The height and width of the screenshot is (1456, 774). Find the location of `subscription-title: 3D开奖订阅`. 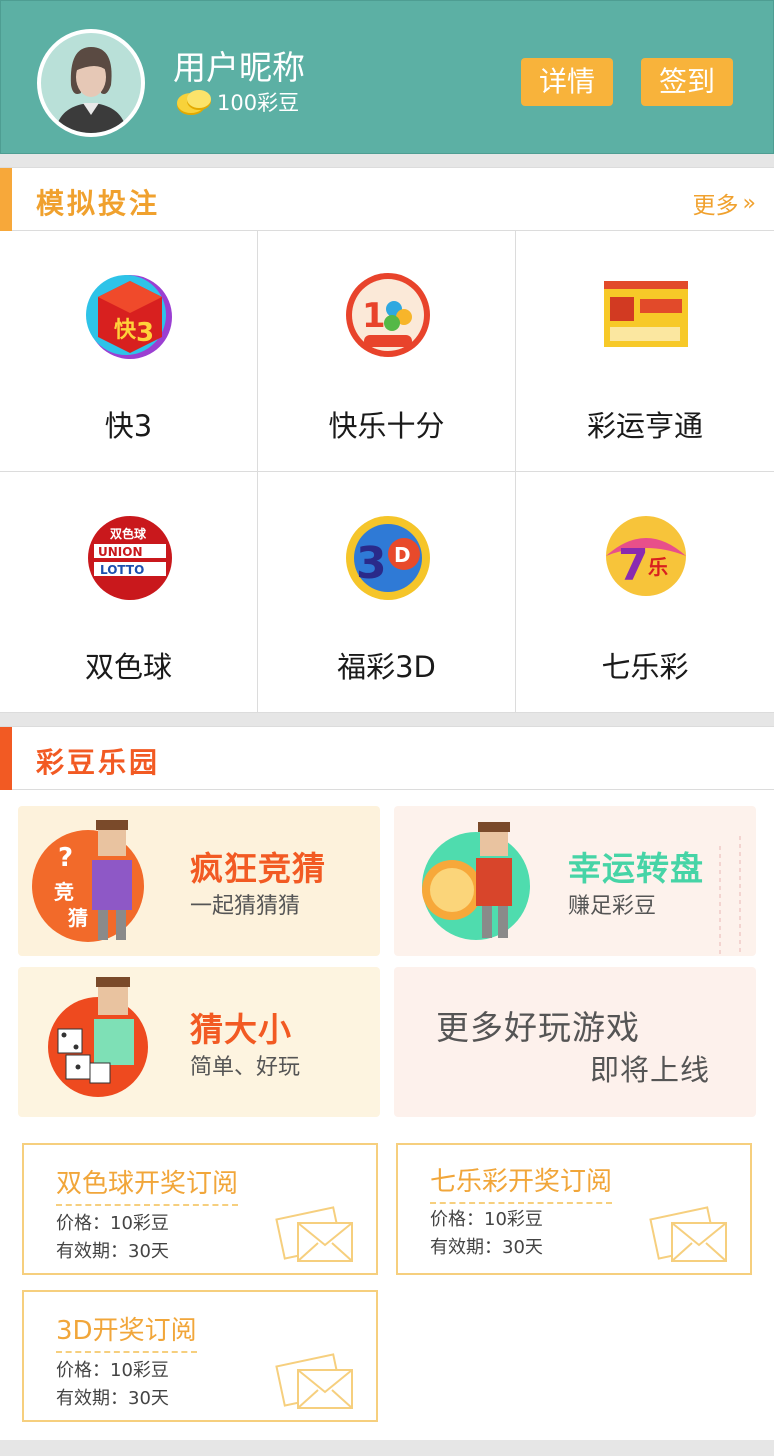

subscription-title: 3D开奖订阅 is located at coordinates (126, 1331).